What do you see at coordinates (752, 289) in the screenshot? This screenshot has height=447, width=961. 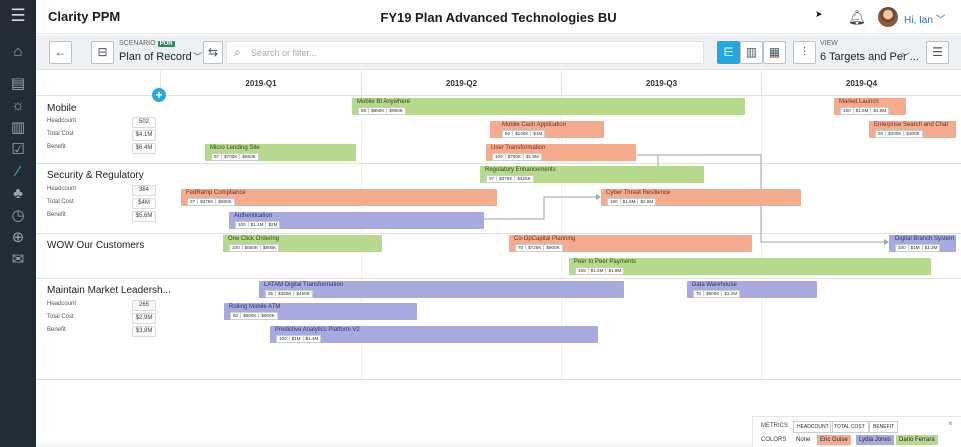 I see `initiative-bar: Data Warehouse 70 $900K $1.2M` at bounding box center [752, 289].